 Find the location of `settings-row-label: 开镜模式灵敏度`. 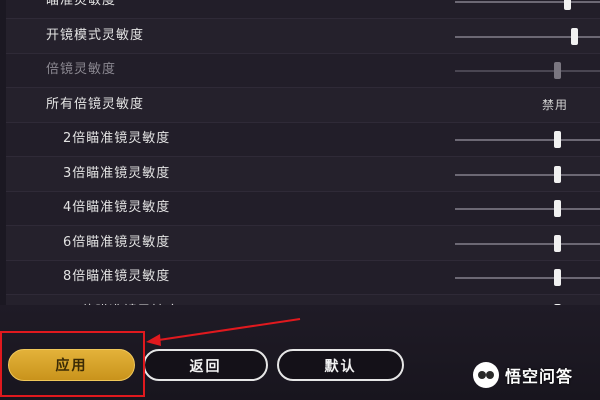

settings-row-label: 开镜模式灵敏度 is located at coordinates (95, 35).